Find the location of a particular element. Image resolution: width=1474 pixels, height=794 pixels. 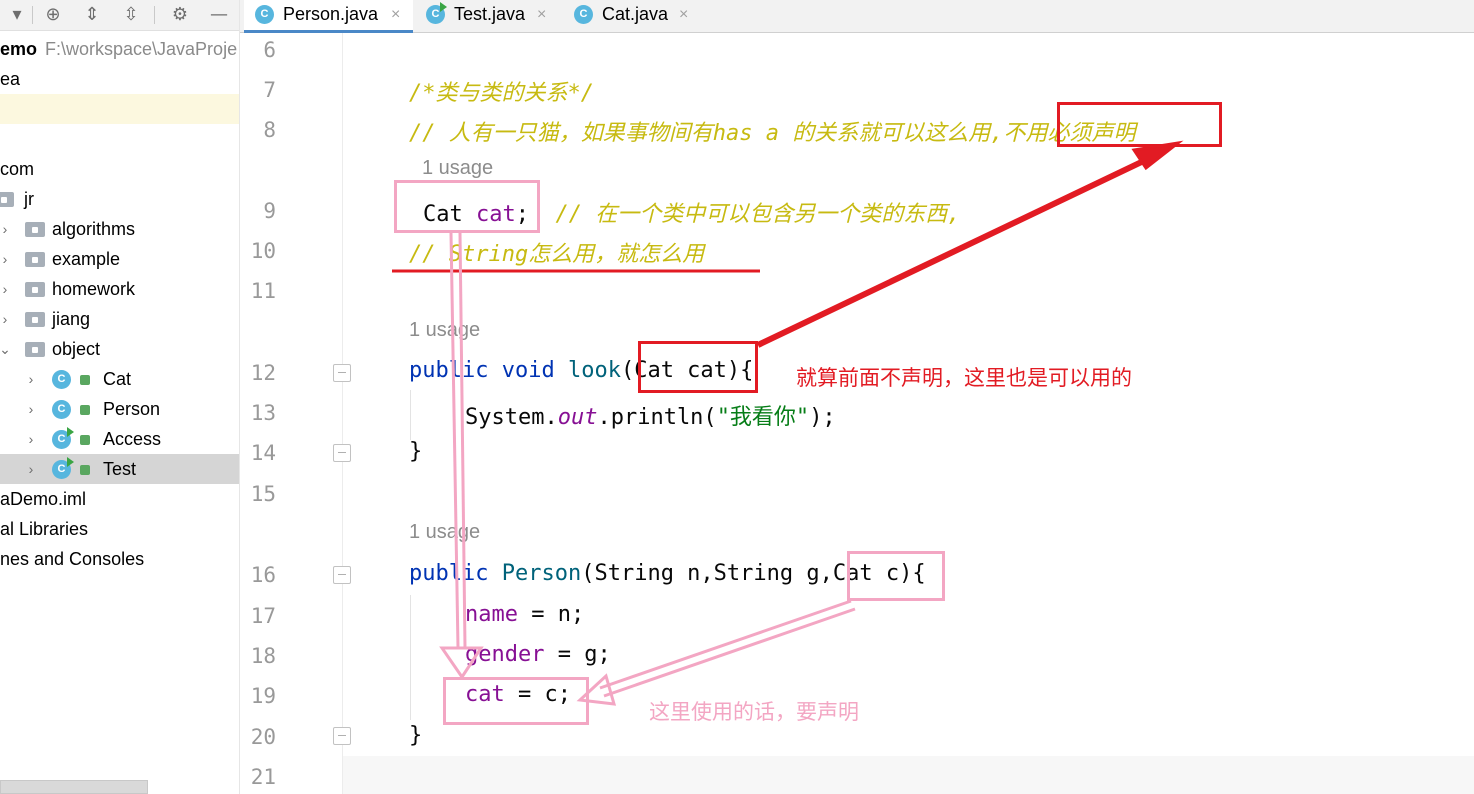

tab-label: Cat.java is located at coordinates (635, 14).